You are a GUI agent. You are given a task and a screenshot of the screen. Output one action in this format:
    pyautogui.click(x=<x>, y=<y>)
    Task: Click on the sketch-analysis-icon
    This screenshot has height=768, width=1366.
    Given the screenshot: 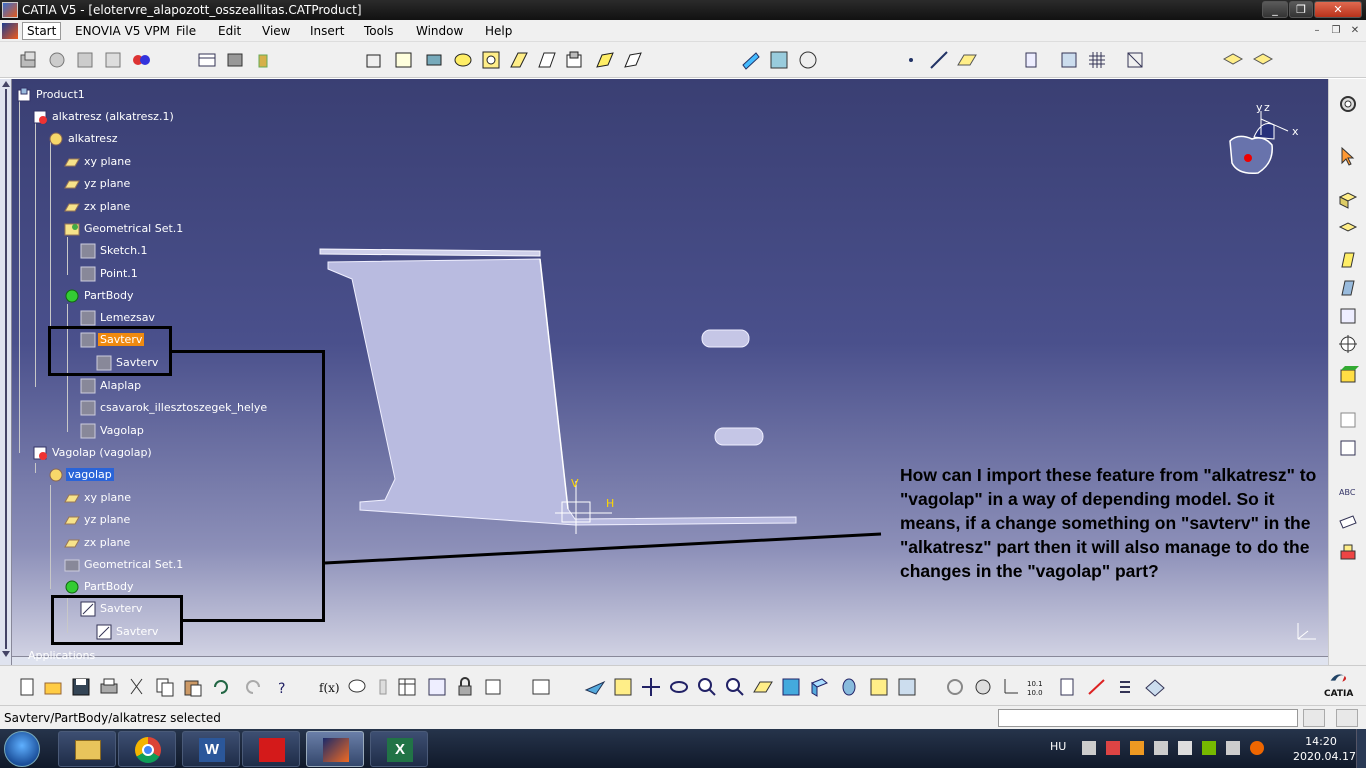 What is the action you would take?
    pyautogui.click(x=751, y=60)
    